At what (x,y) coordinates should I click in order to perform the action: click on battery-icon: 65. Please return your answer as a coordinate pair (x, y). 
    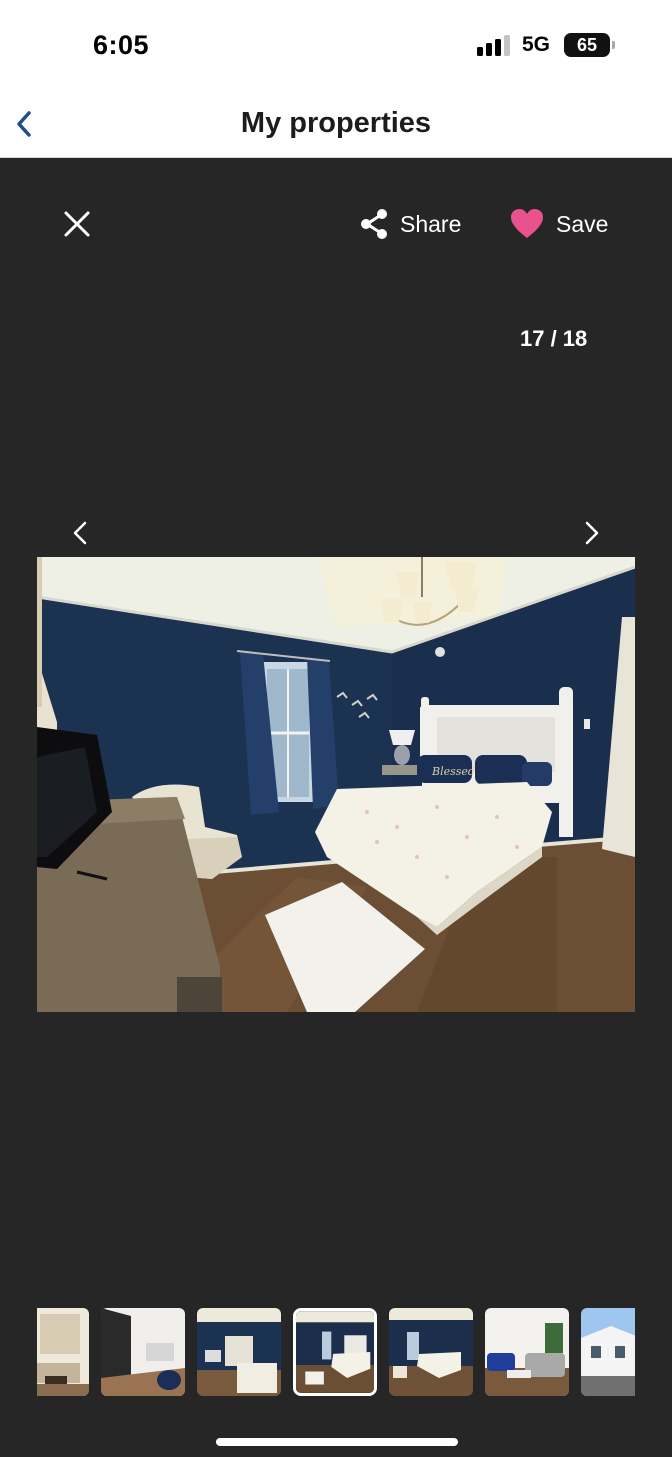
    Looking at the image, I should click on (589, 45).